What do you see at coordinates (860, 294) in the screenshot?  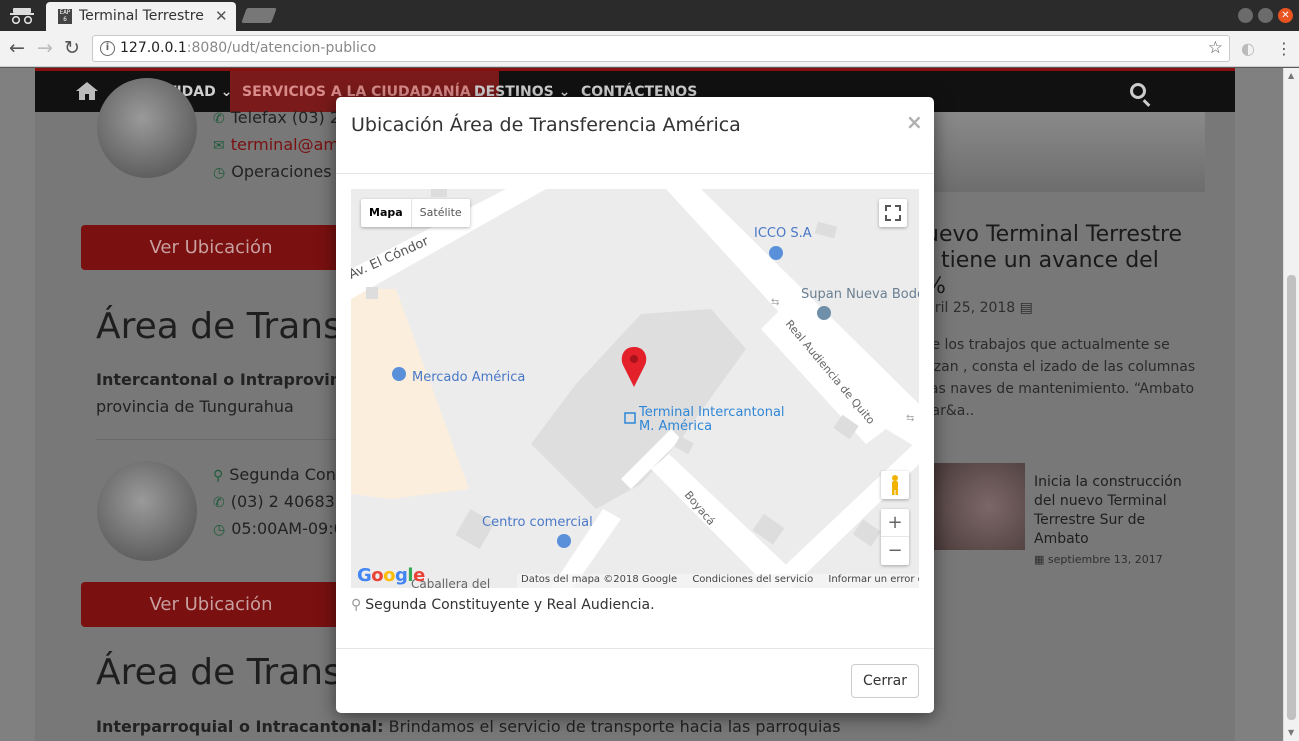 I see `svg-text: Supan Nueva Bode` at bounding box center [860, 294].